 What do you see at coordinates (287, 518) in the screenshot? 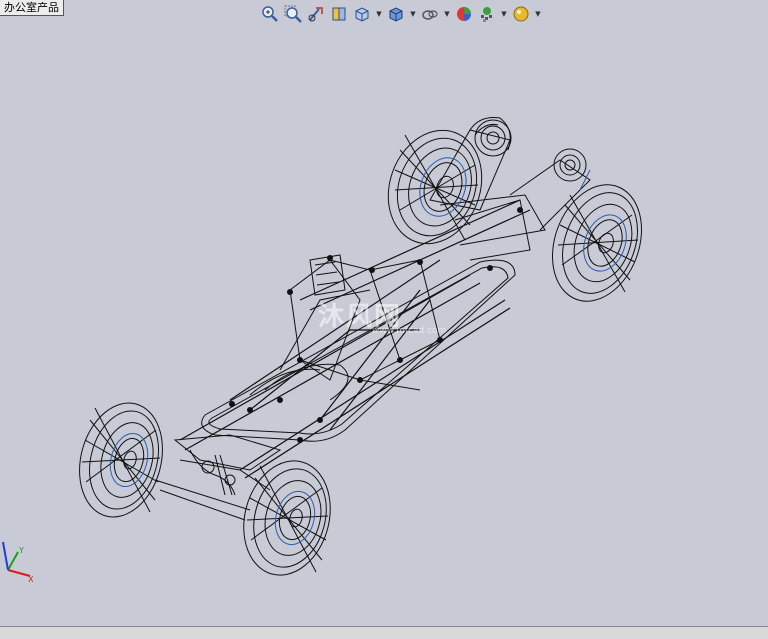
I see `wheel-rear-right` at bounding box center [287, 518].